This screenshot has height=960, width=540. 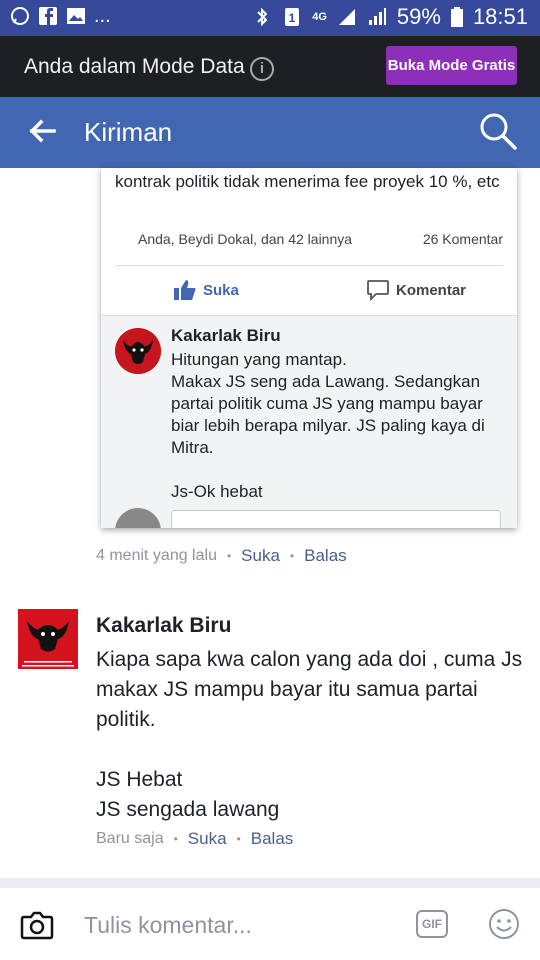 I want to click on info-icon: i, so click(x=262, y=69).